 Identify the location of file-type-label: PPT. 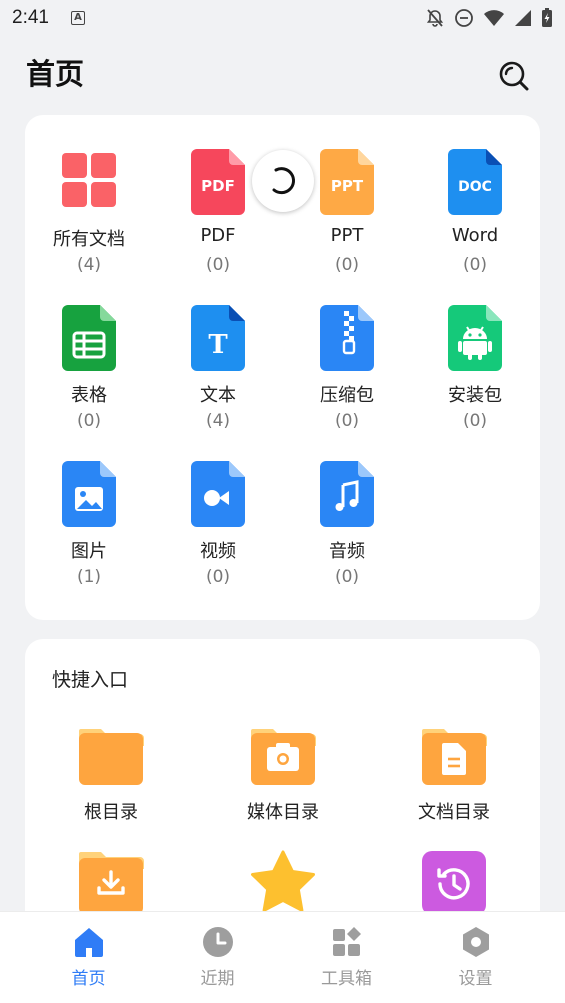
(347, 235).